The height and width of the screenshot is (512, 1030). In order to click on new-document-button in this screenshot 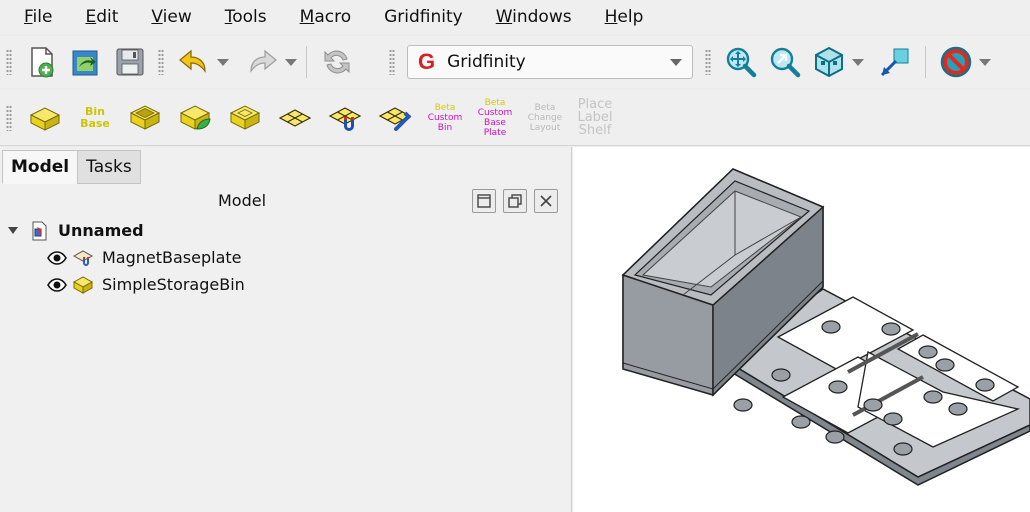, I will do `click(42, 62)`.